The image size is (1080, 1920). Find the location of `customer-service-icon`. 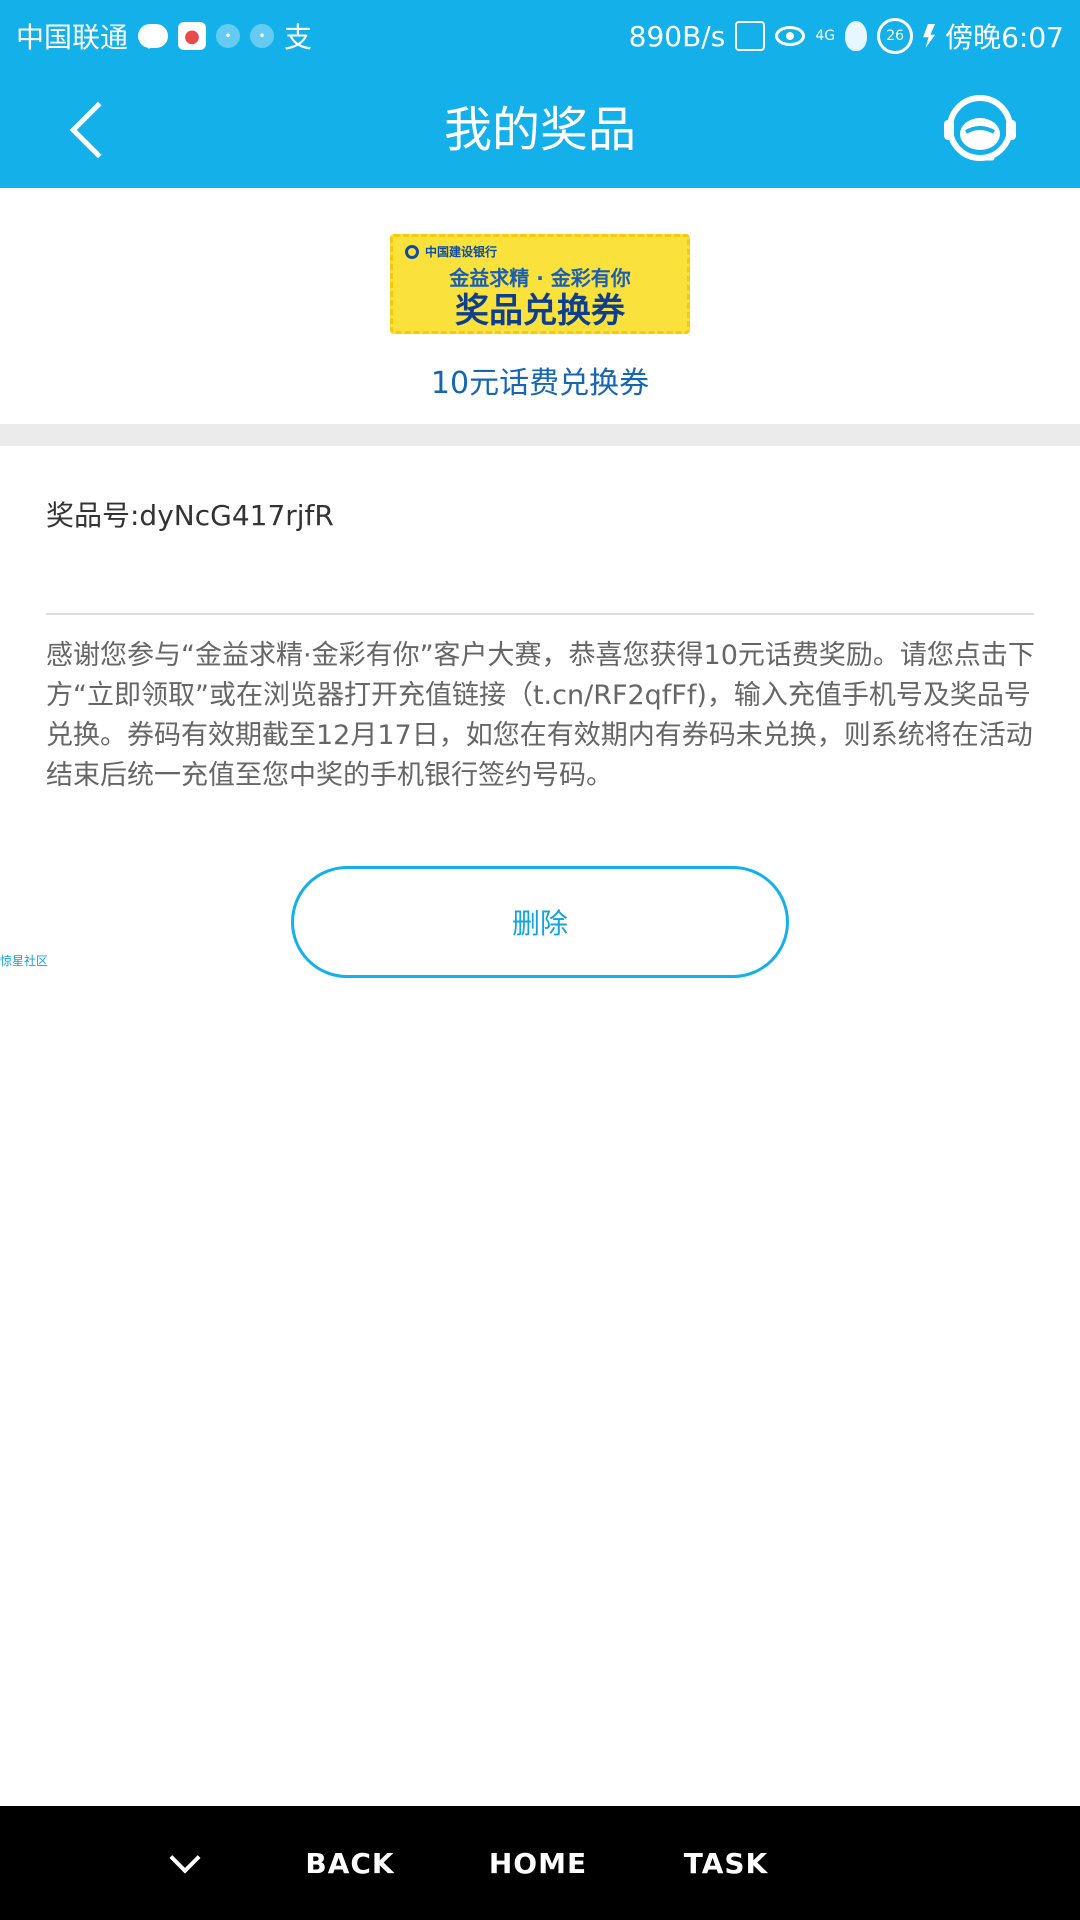

customer-service-icon is located at coordinates (980, 128).